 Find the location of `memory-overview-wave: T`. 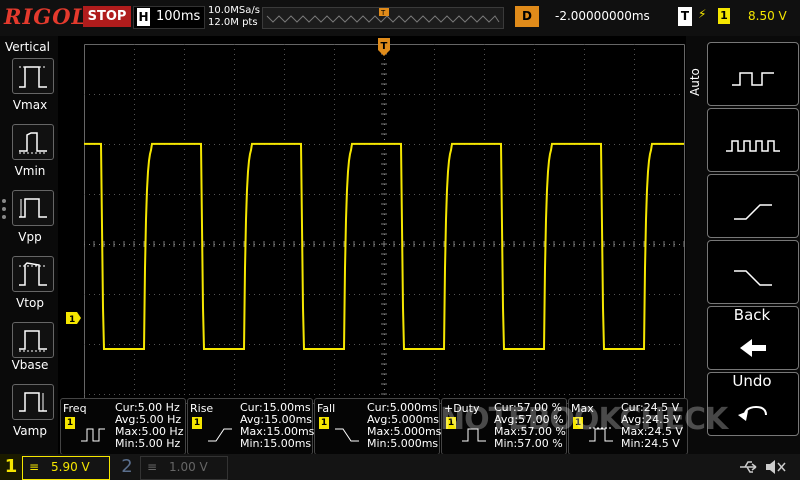

memory-overview-wave: T is located at coordinates (383, 15).